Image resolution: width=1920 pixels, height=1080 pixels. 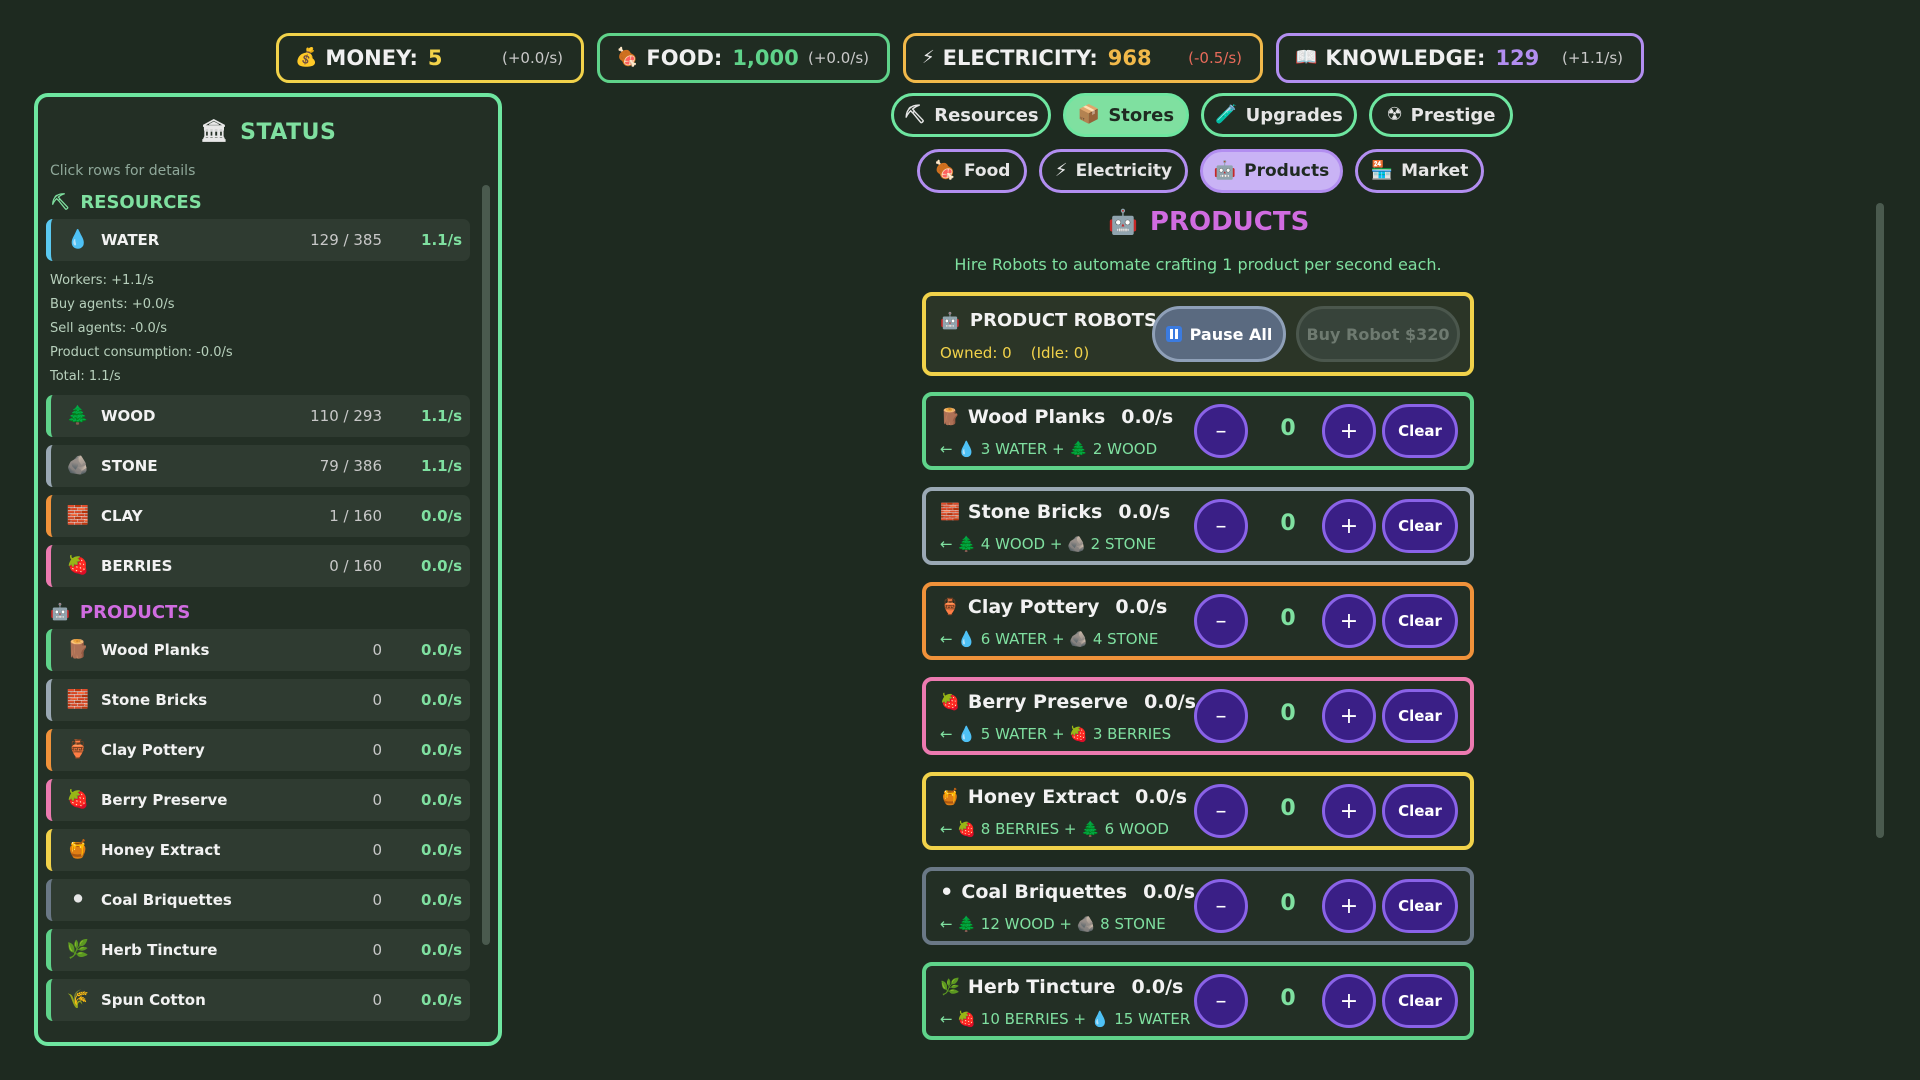 I want to click on status-row-wood-planks: 🪵 Wood Planks 0 0.0/s, so click(x=258, y=650).